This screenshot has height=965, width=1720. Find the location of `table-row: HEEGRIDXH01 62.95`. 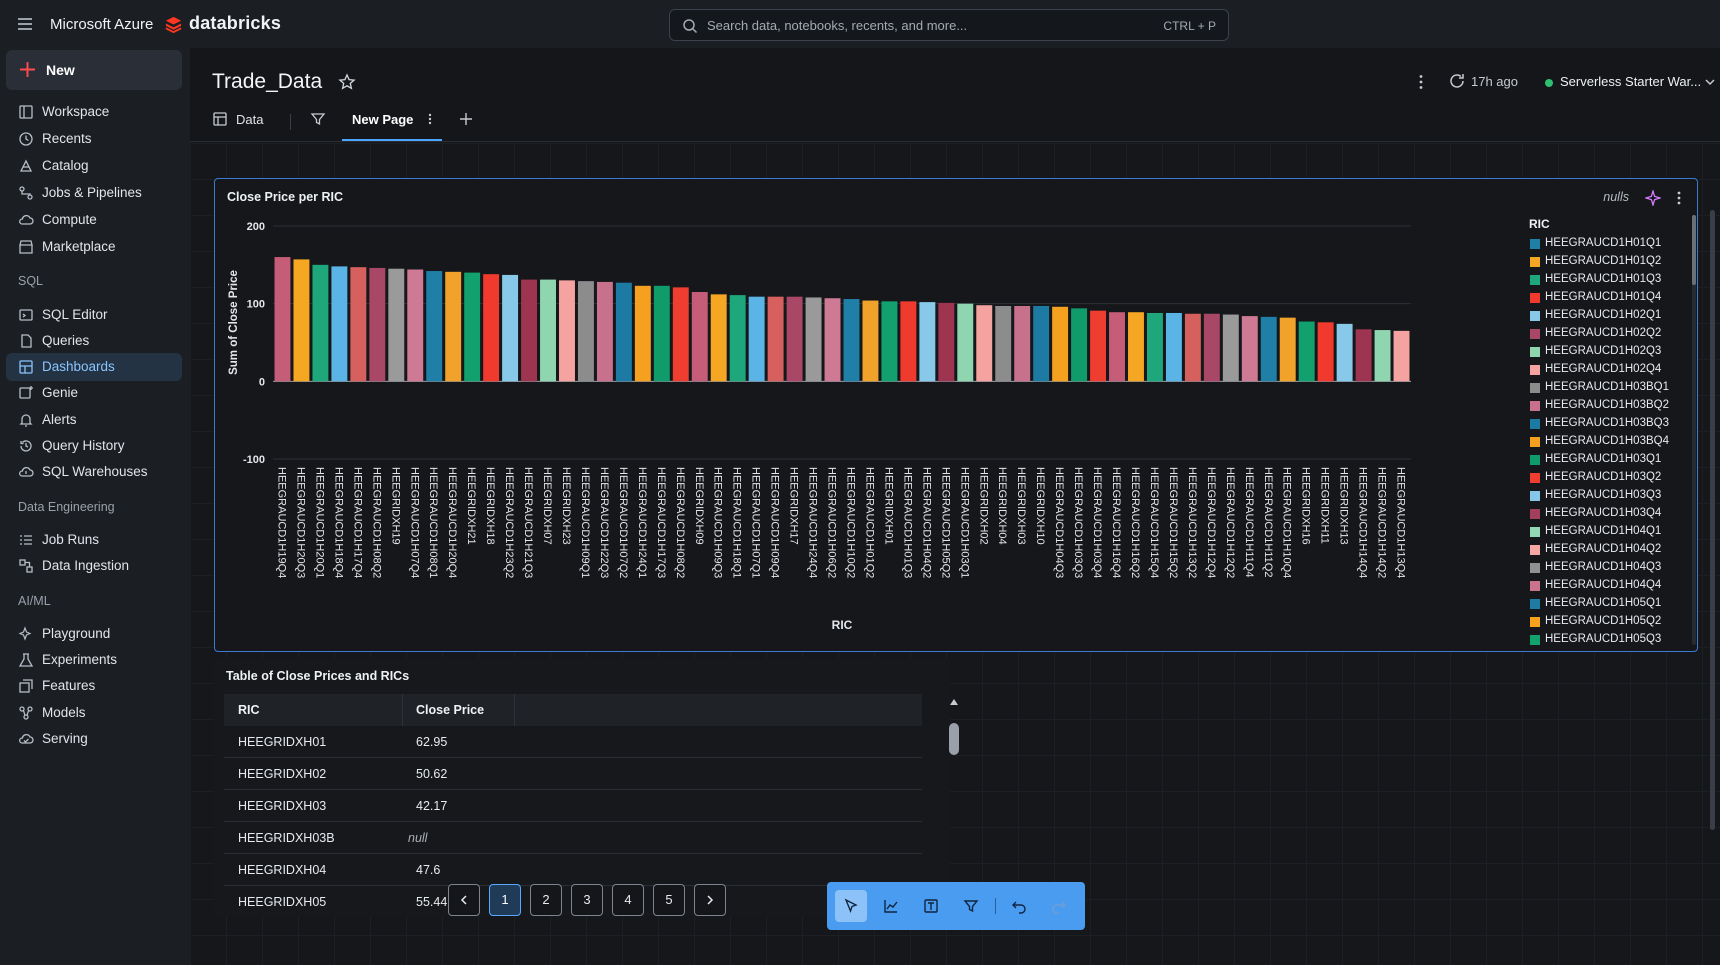

table-row: HEEGRIDXH01 62.95 is located at coordinates (573, 742).